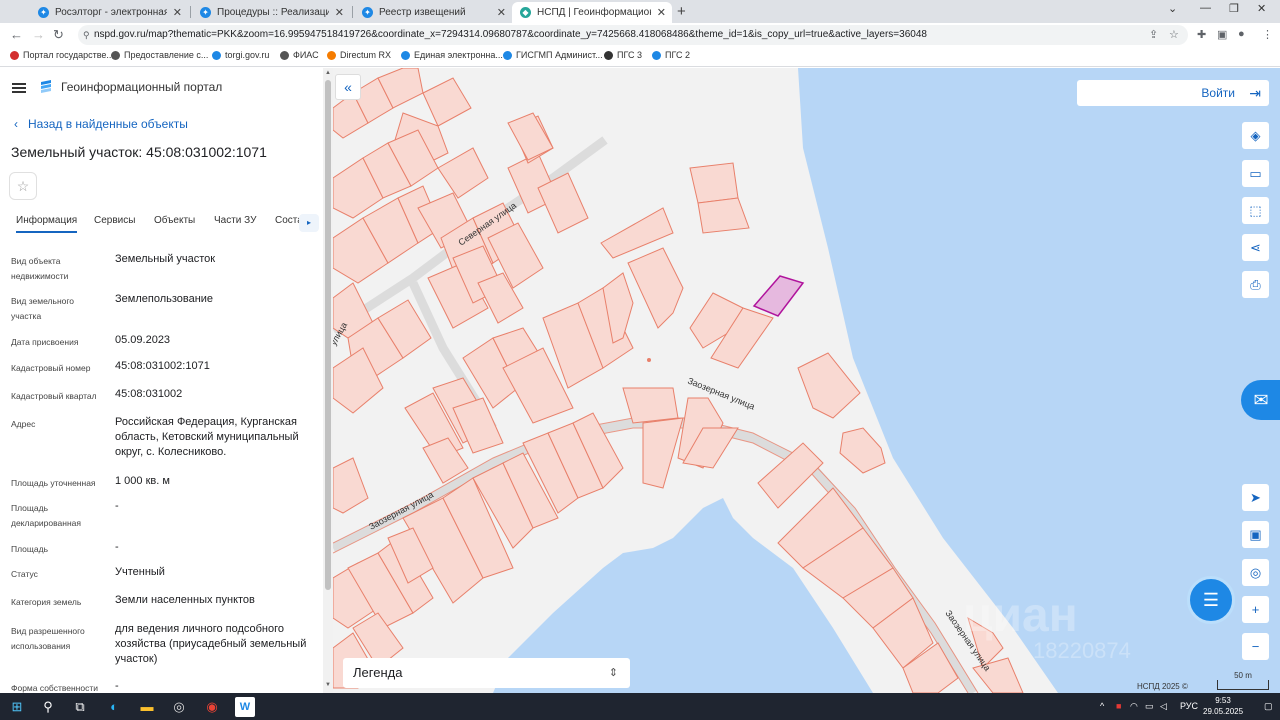 Image resolution: width=1280 pixels, height=720 pixels. What do you see at coordinates (1173, 93) in the screenshot?
I see `login-button: Войти ⇥` at bounding box center [1173, 93].